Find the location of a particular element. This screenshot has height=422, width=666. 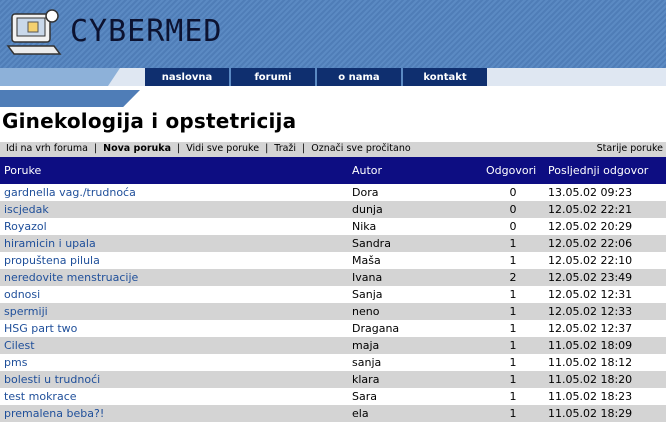

message-subject-link: propuštena pilula is located at coordinates (174, 260).